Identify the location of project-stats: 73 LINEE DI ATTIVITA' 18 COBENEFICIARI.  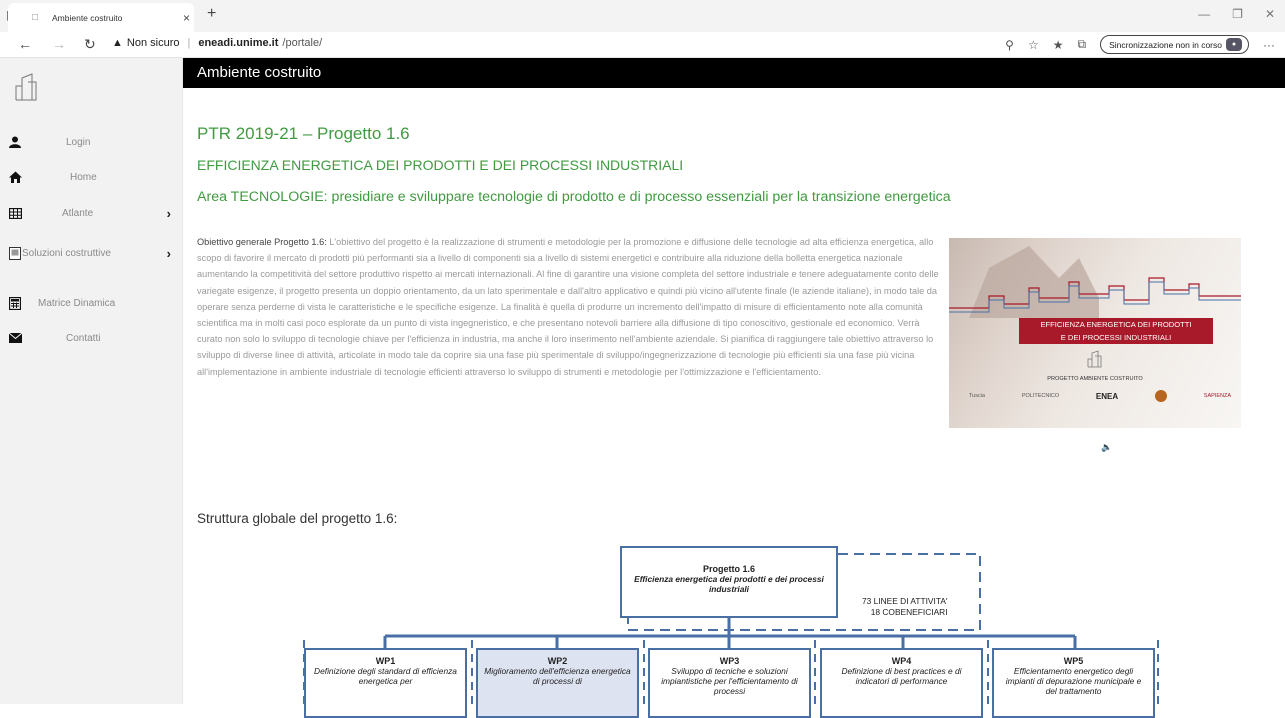
(905, 607).